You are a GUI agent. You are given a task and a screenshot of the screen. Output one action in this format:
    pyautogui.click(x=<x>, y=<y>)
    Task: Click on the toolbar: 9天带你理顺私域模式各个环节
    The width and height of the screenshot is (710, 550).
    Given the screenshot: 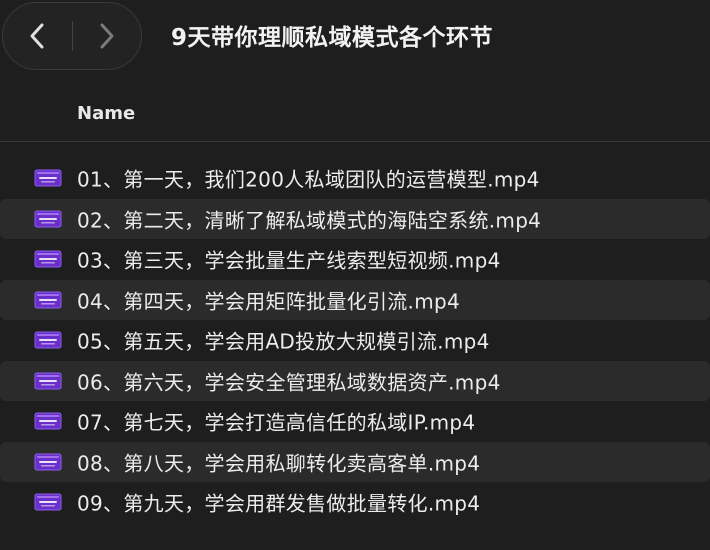 What is the action you would take?
    pyautogui.click(x=355, y=40)
    